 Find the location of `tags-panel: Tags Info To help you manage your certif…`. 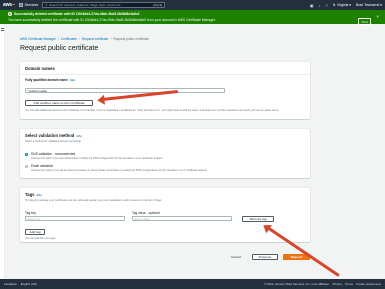

tags-panel: Tags Info To help you manage your certif… is located at coordinates (165, 214).